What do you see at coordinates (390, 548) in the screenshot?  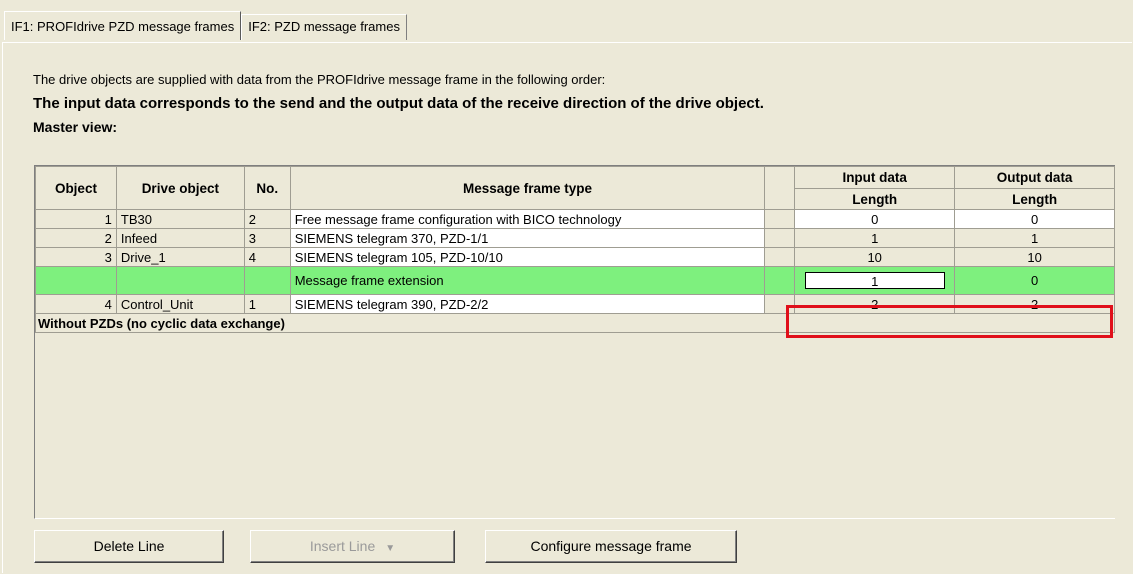 I see `chevron-down-icon: ▼` at bounding box center [390, 548].